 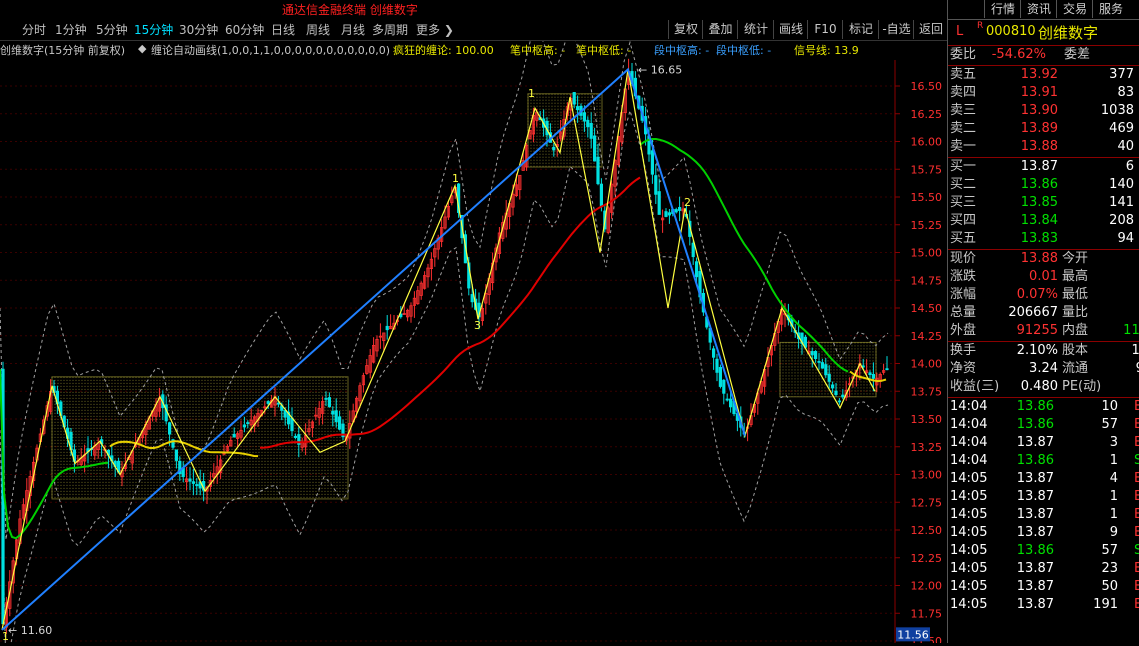 I want to click on axis-label: 12.75, so click(x=927, y=502).